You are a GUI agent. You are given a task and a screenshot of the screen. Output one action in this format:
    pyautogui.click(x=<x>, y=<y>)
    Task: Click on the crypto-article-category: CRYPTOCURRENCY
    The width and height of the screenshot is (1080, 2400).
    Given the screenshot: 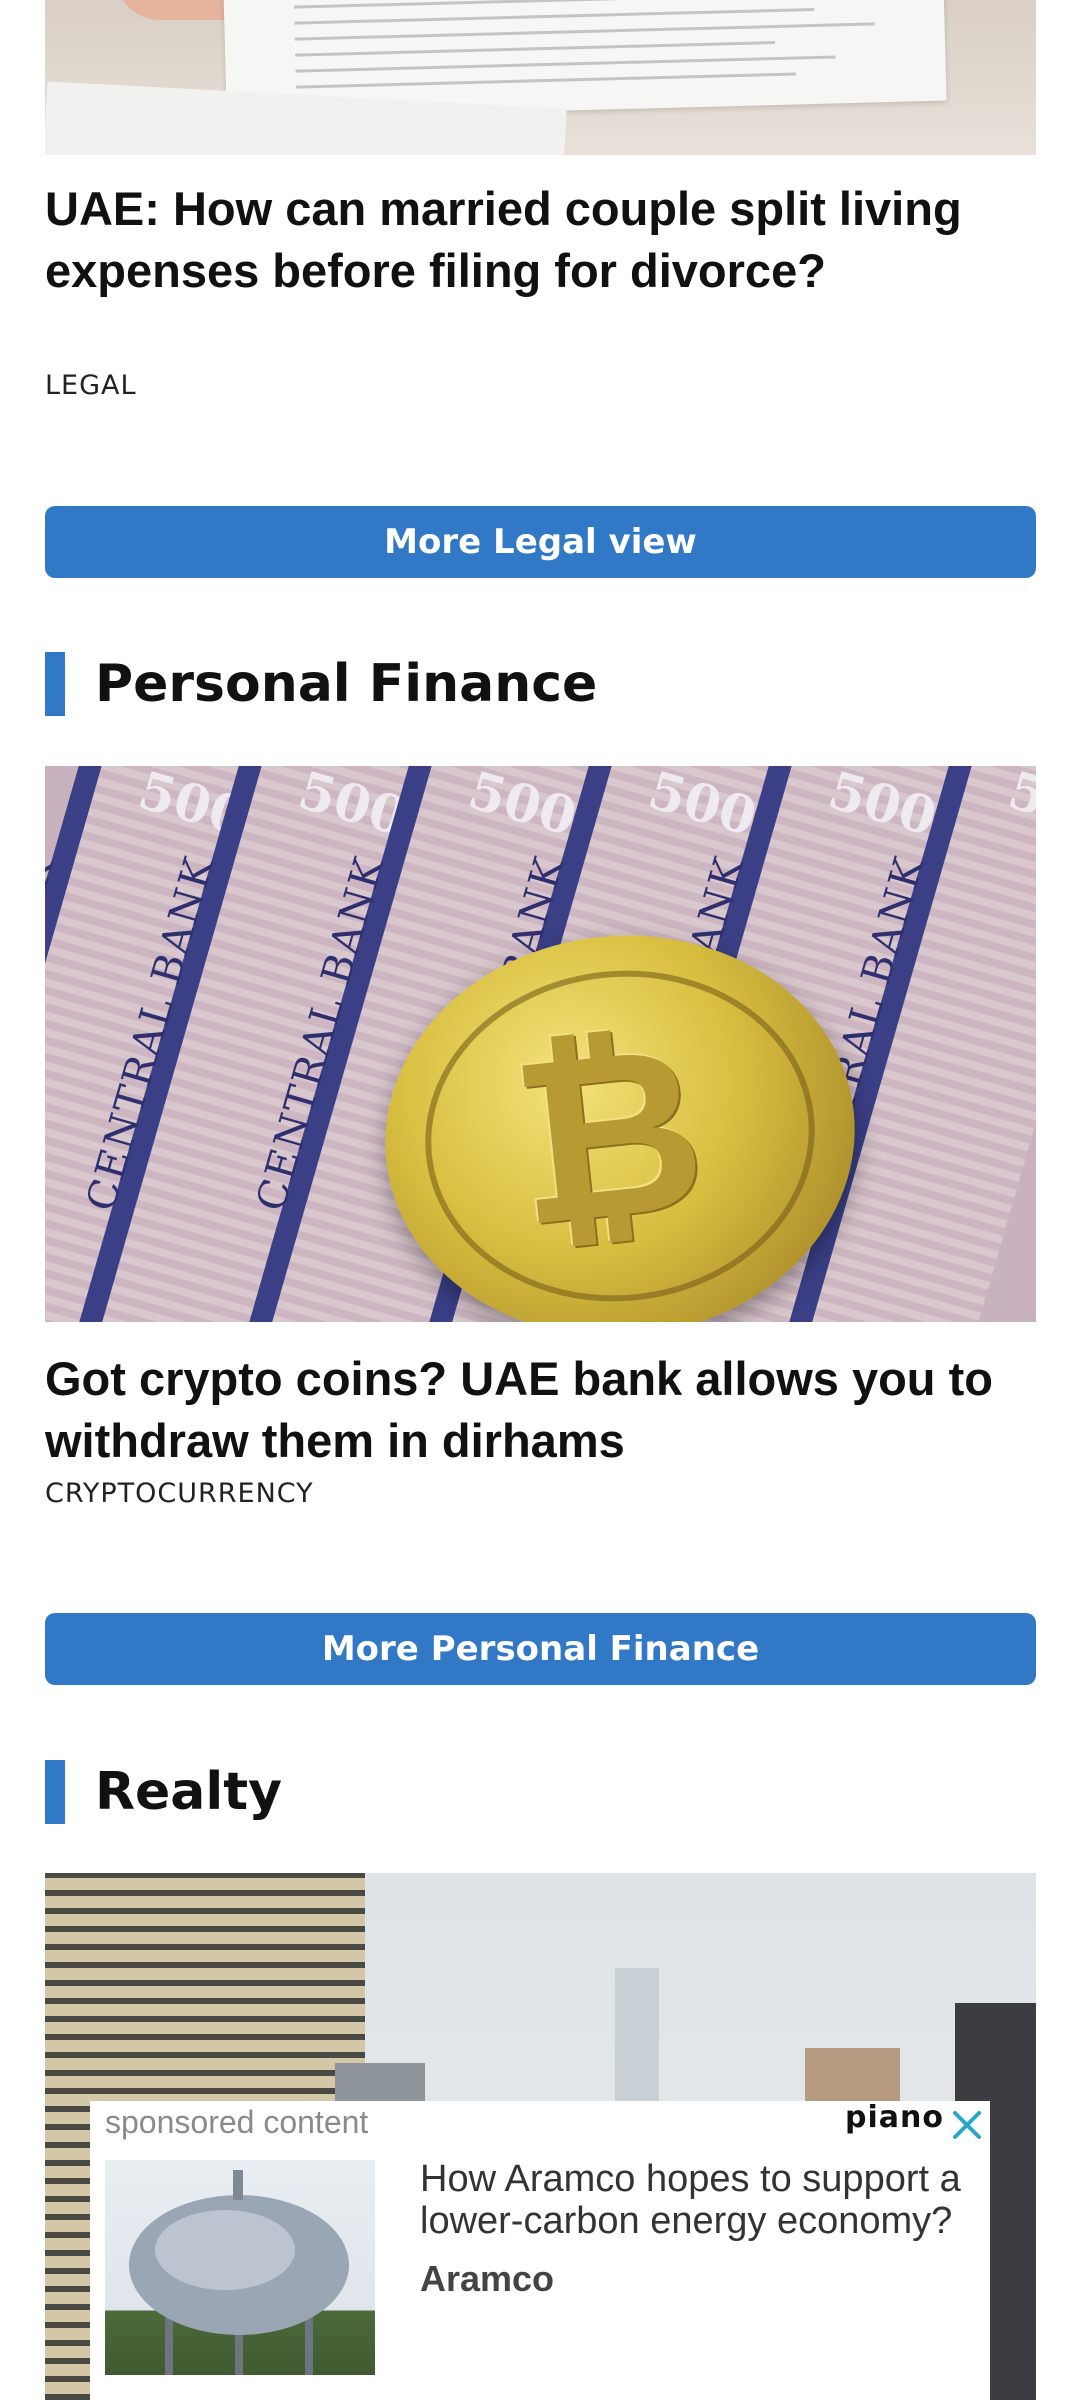 What is the action you would take?
    pyautogui.click(x=179, y=1493)
    